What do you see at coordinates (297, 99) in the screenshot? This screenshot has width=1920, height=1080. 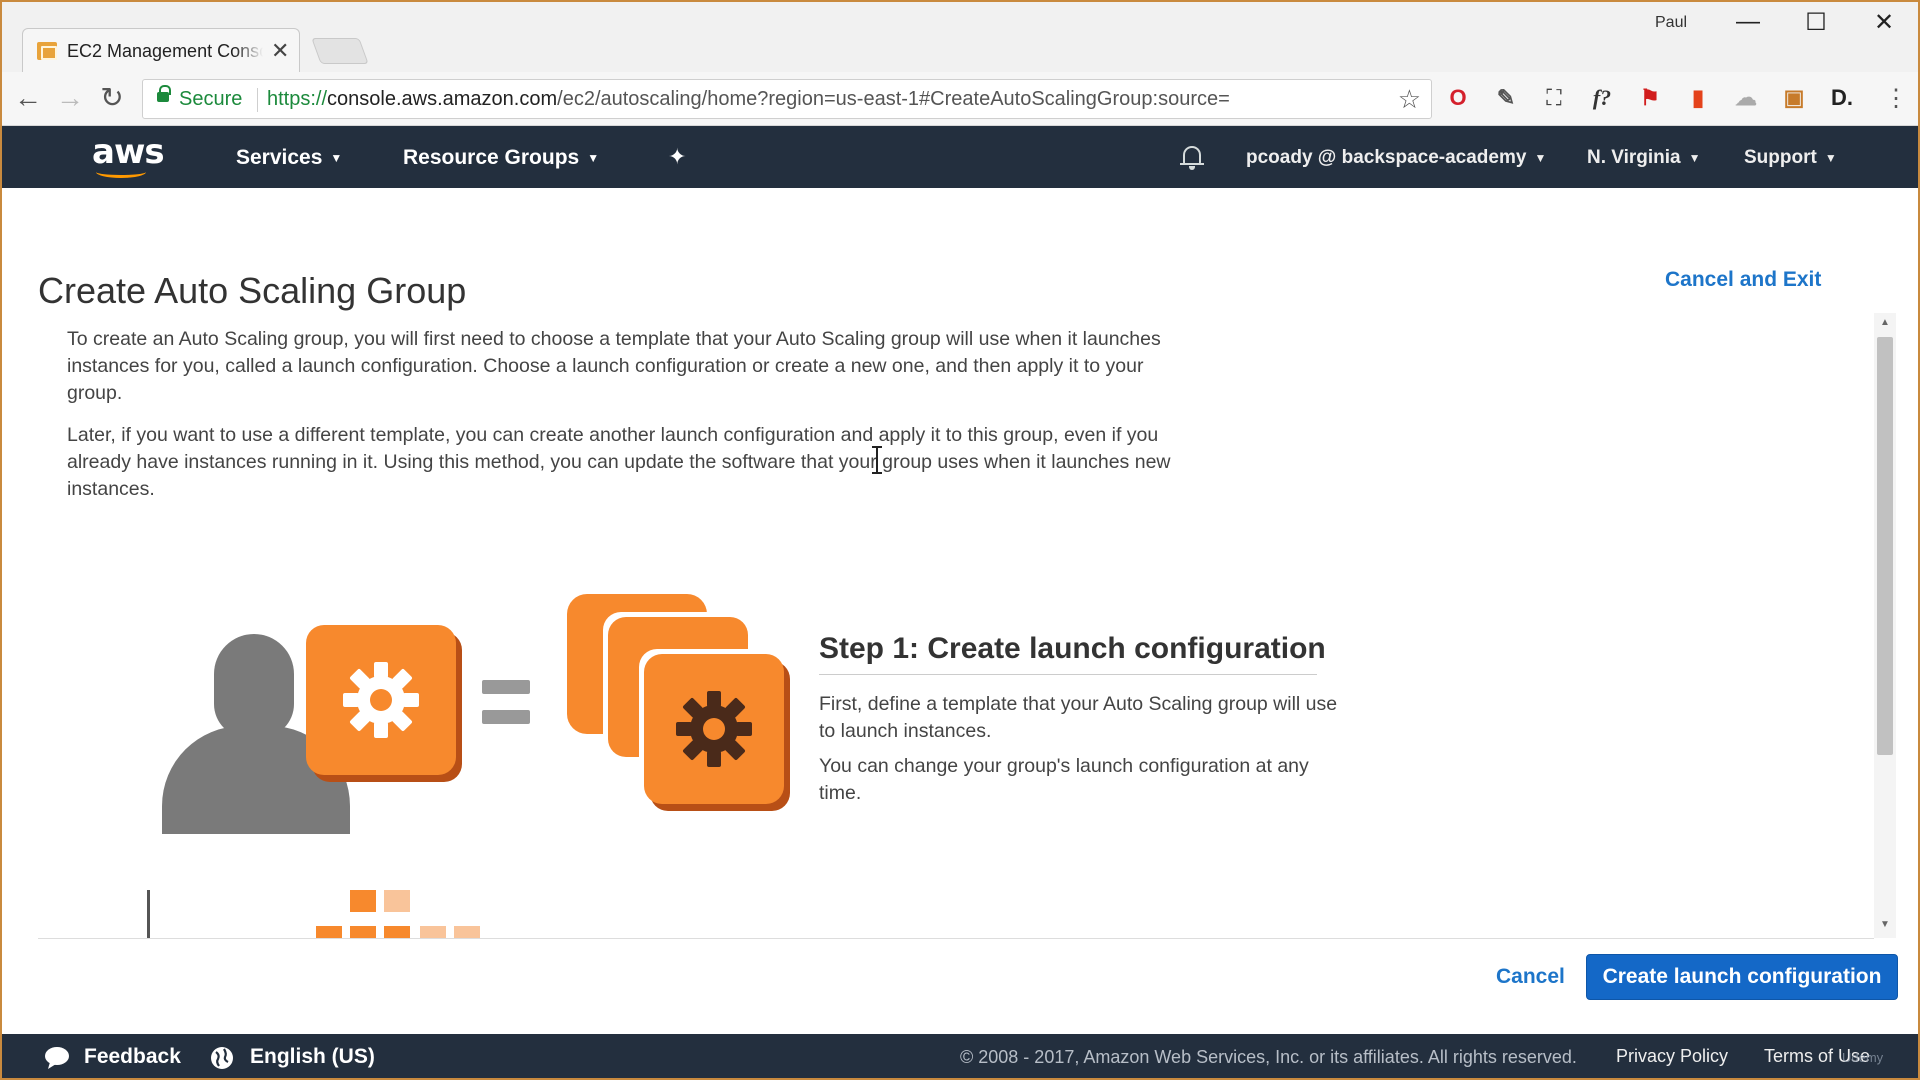 I see `url-scheme: https://` at bounding box center [297, 99].